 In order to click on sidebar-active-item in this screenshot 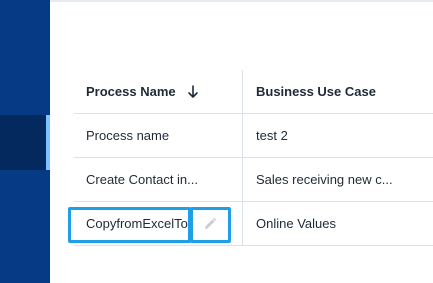, I will do `click(25, 142)`.